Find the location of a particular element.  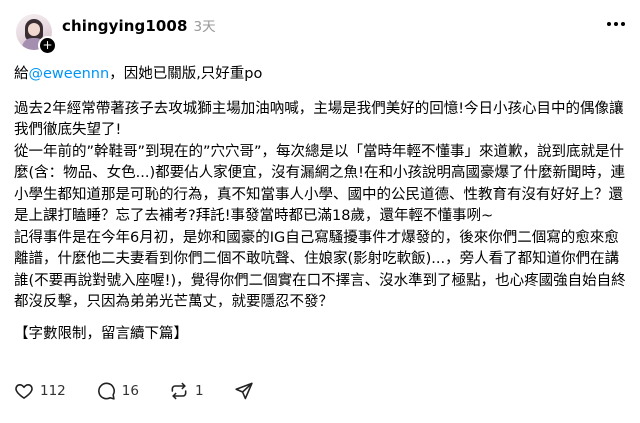

like-button: 112 is located at coordinates (40, 391).